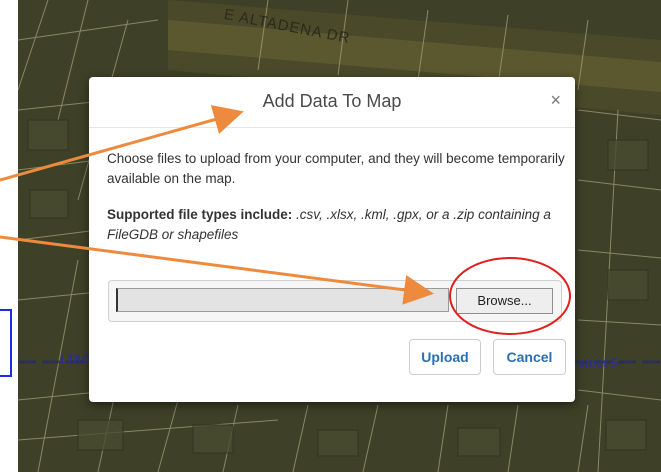 This screenshot has height=472, width=661. What do you see at coordinates (200, 214) in the screenshot?
I see `supported-types-label: Supported file types include:` at bounding box center [200, 214].